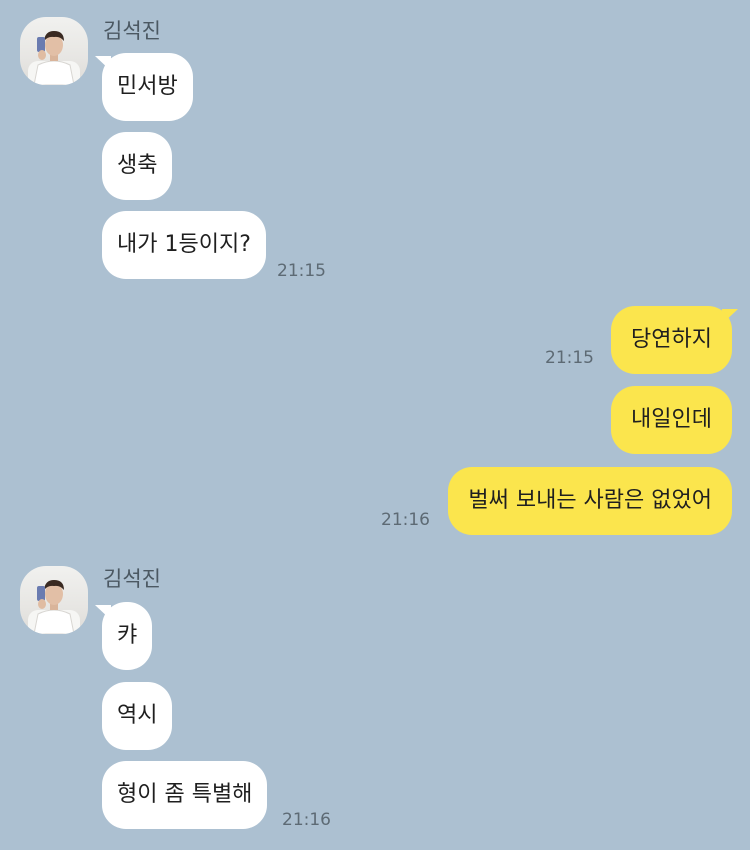 This screenshot has height=850, width=750. I want to click on outgoing-message: 당연하지, so click(671, 340).